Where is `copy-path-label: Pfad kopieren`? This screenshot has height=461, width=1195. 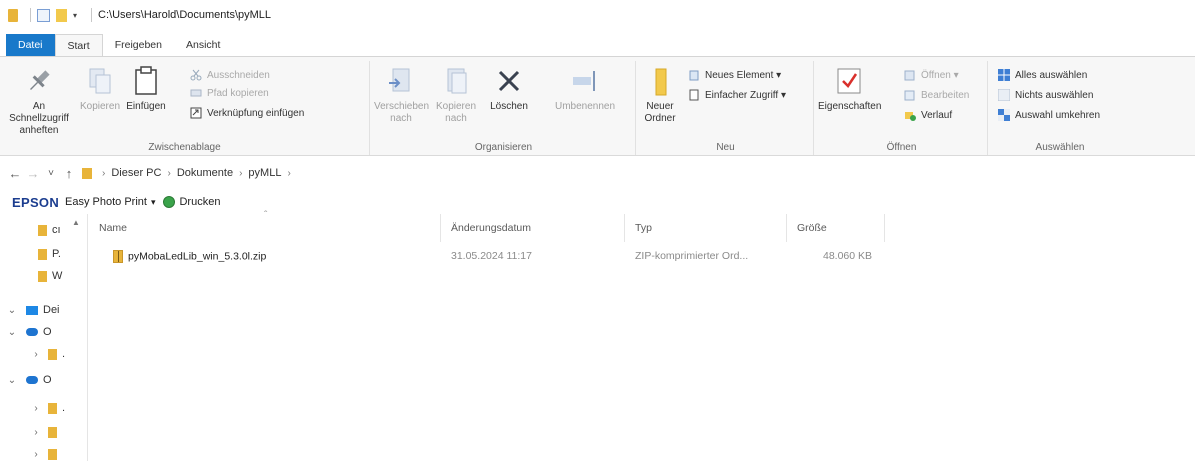
copy-path-label: Pfad kopieren is located at coordinates (238, 93).